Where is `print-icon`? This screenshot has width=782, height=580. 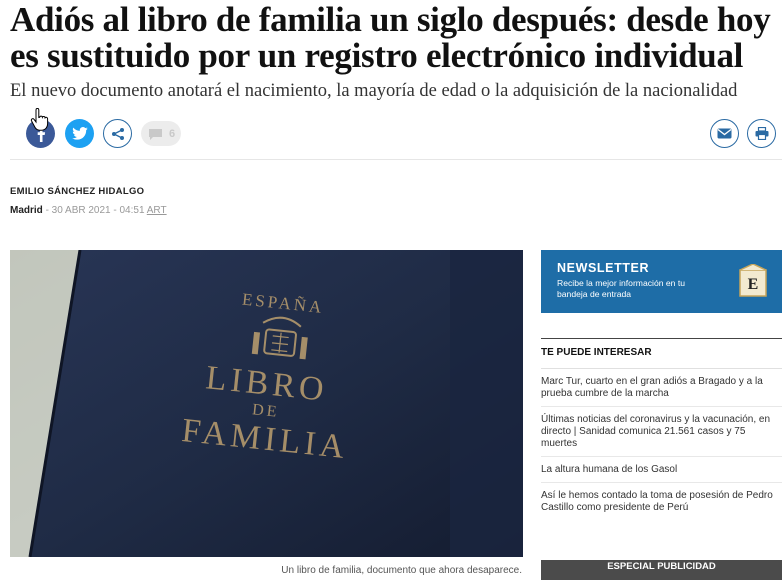
print-icon is located at coordinates (761, 133).